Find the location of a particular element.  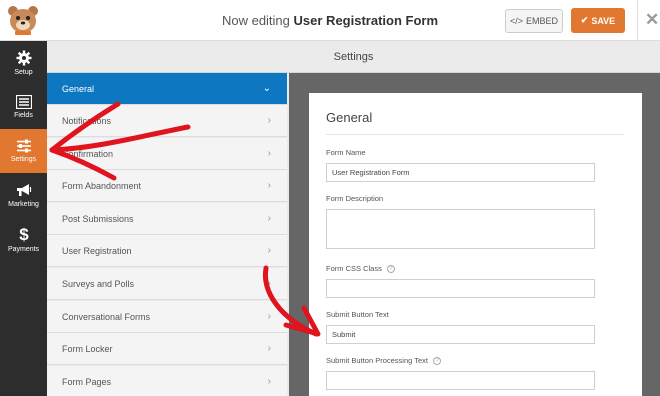

fields-list-icon is located at coordinates (23, 102).